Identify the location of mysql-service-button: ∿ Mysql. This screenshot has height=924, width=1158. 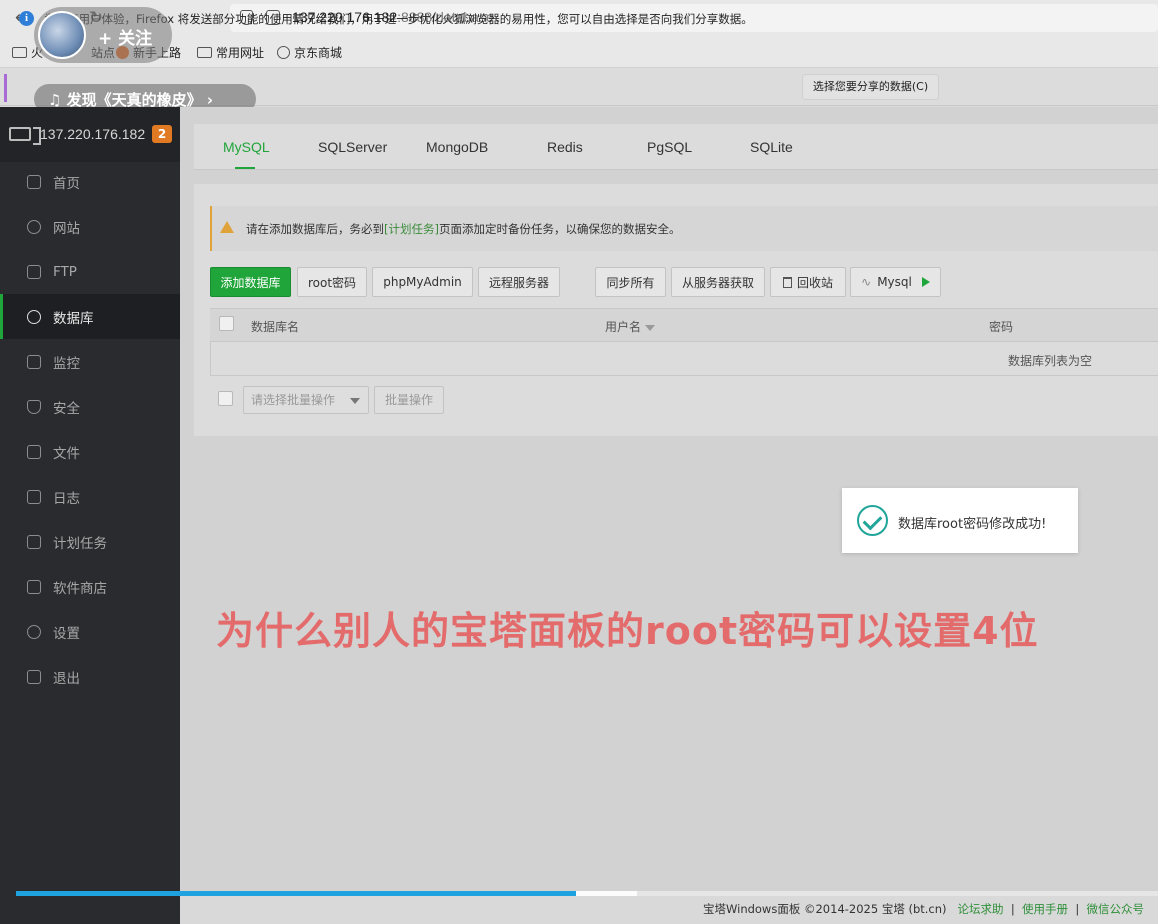
(895, 282).